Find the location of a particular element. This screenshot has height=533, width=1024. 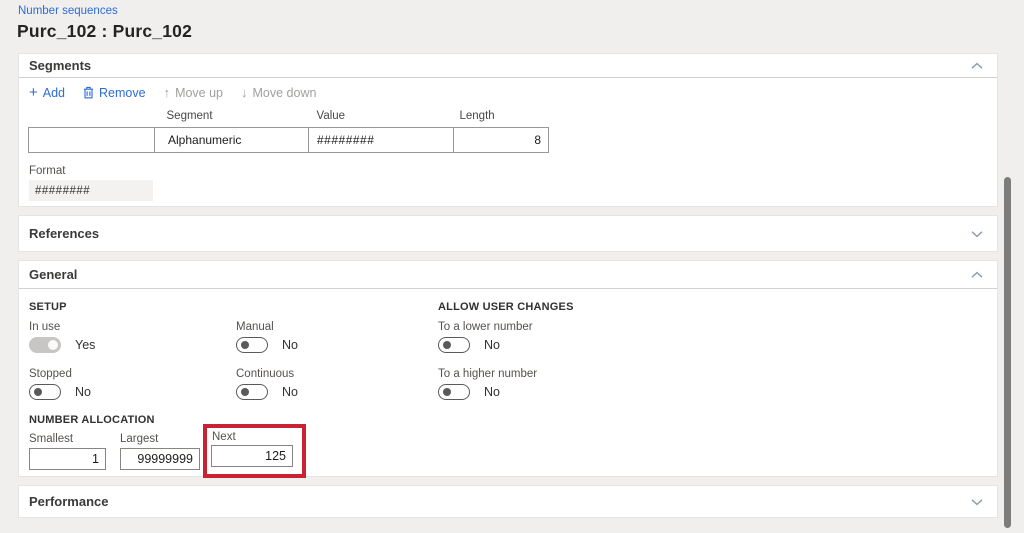

move-down-button-label: Move down is located at coordinates (284, 92).